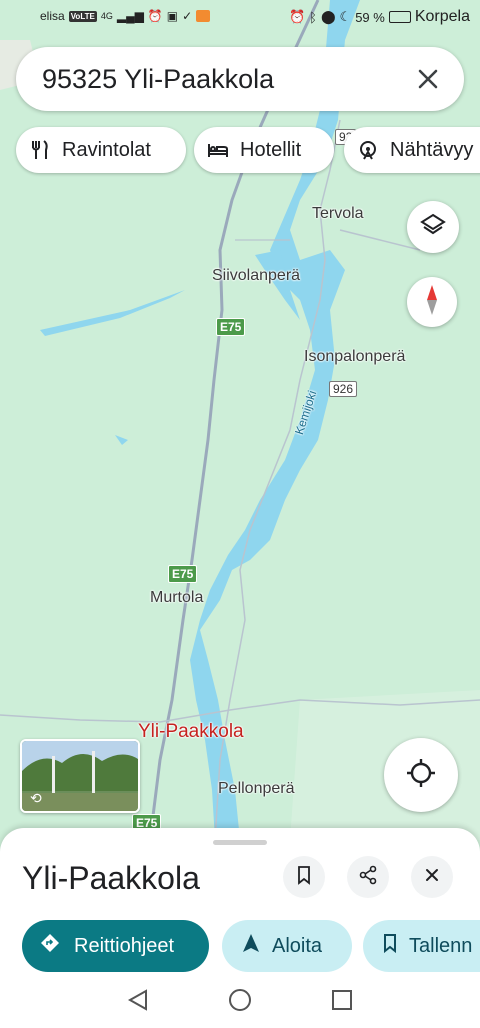 Image resolution: width=480 pixels, height=1028 pixels. I want to click on status-right: ⏰ ᛒ ⬤ ☾ 59 % Korpela, so click(379, 17).